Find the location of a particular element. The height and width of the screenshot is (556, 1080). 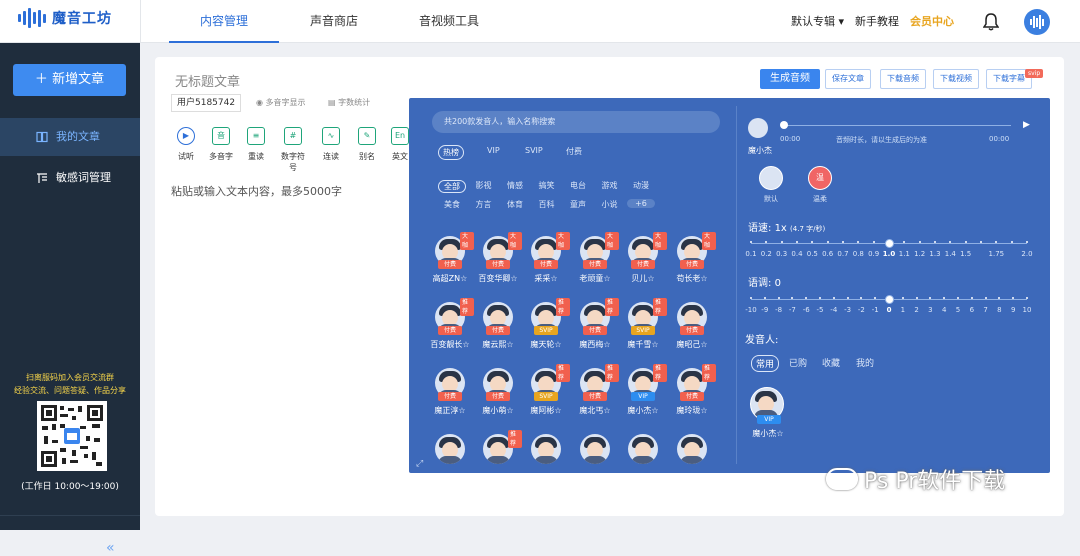

voice-card: 推荐 付费 百变靓长☆ is located at coordinates (450, 331).